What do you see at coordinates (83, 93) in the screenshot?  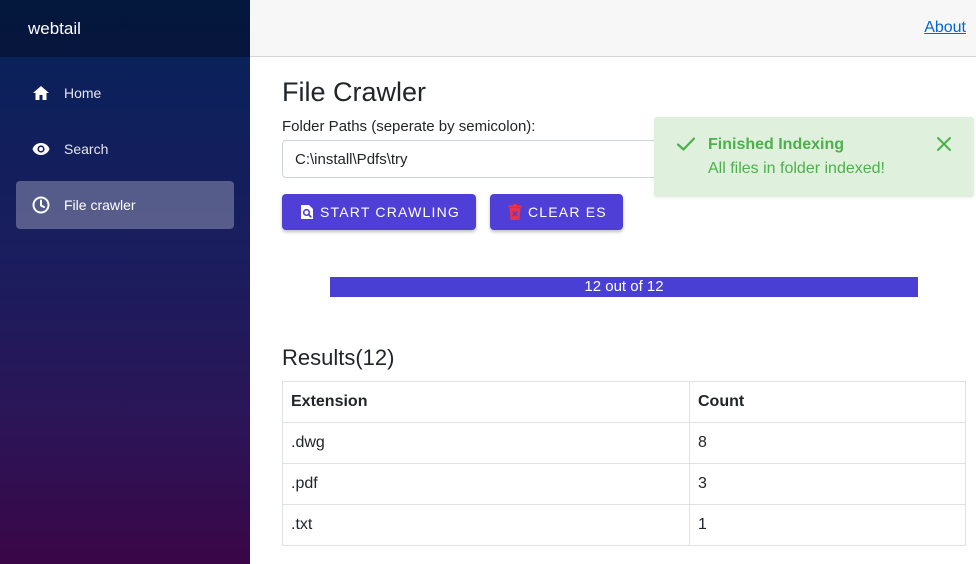 I see `sidebar-item-label: Home` at bounding box center [83, 93].